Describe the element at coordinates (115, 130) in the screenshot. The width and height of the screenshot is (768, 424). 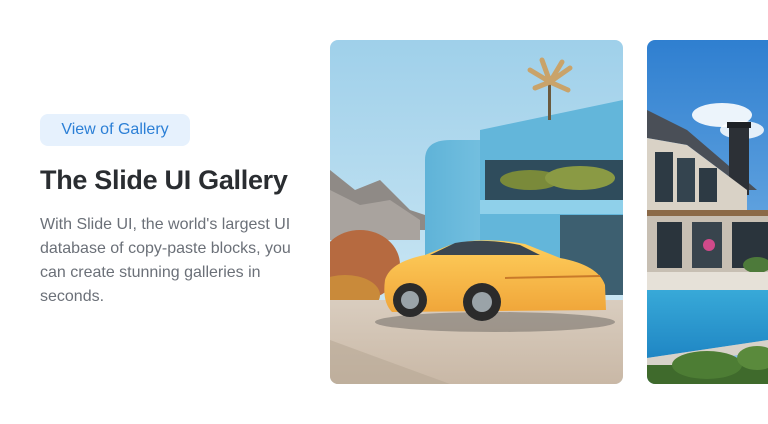
I see `view-gallery-badge: View of Gallery` at that location.